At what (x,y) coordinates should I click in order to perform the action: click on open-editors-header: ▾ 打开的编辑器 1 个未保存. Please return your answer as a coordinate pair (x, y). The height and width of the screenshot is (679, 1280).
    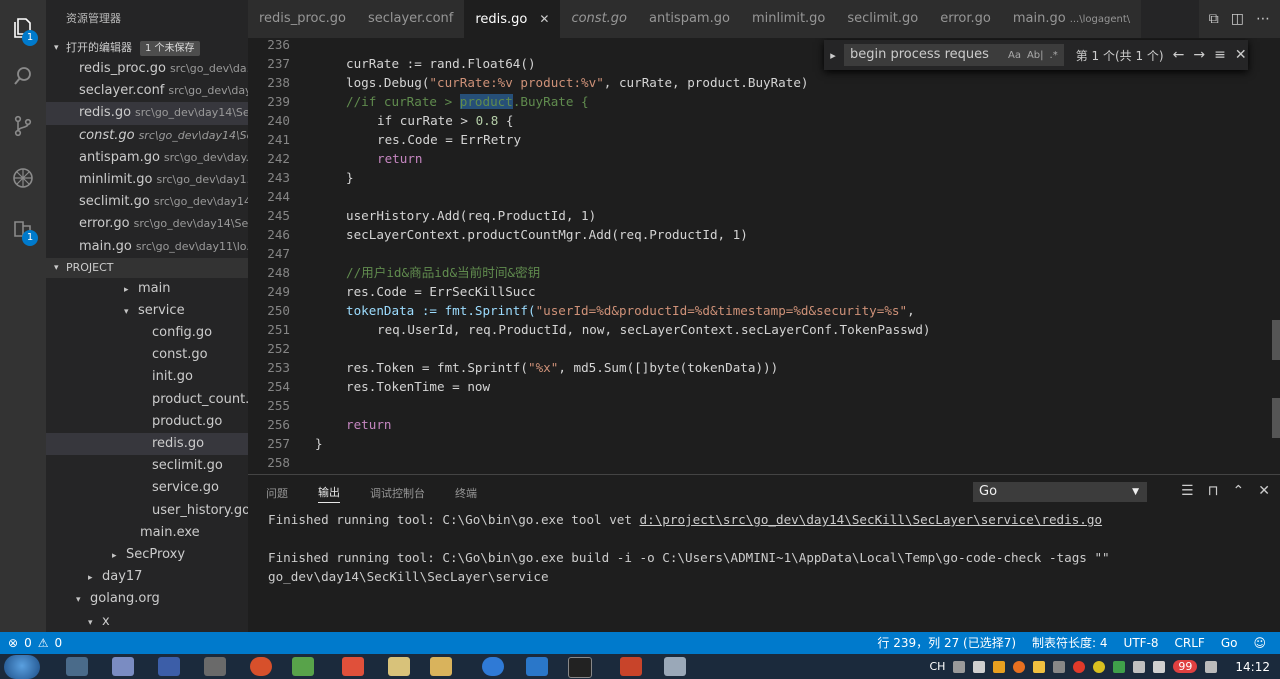
    Looking at the image, I should click on (147, 48).